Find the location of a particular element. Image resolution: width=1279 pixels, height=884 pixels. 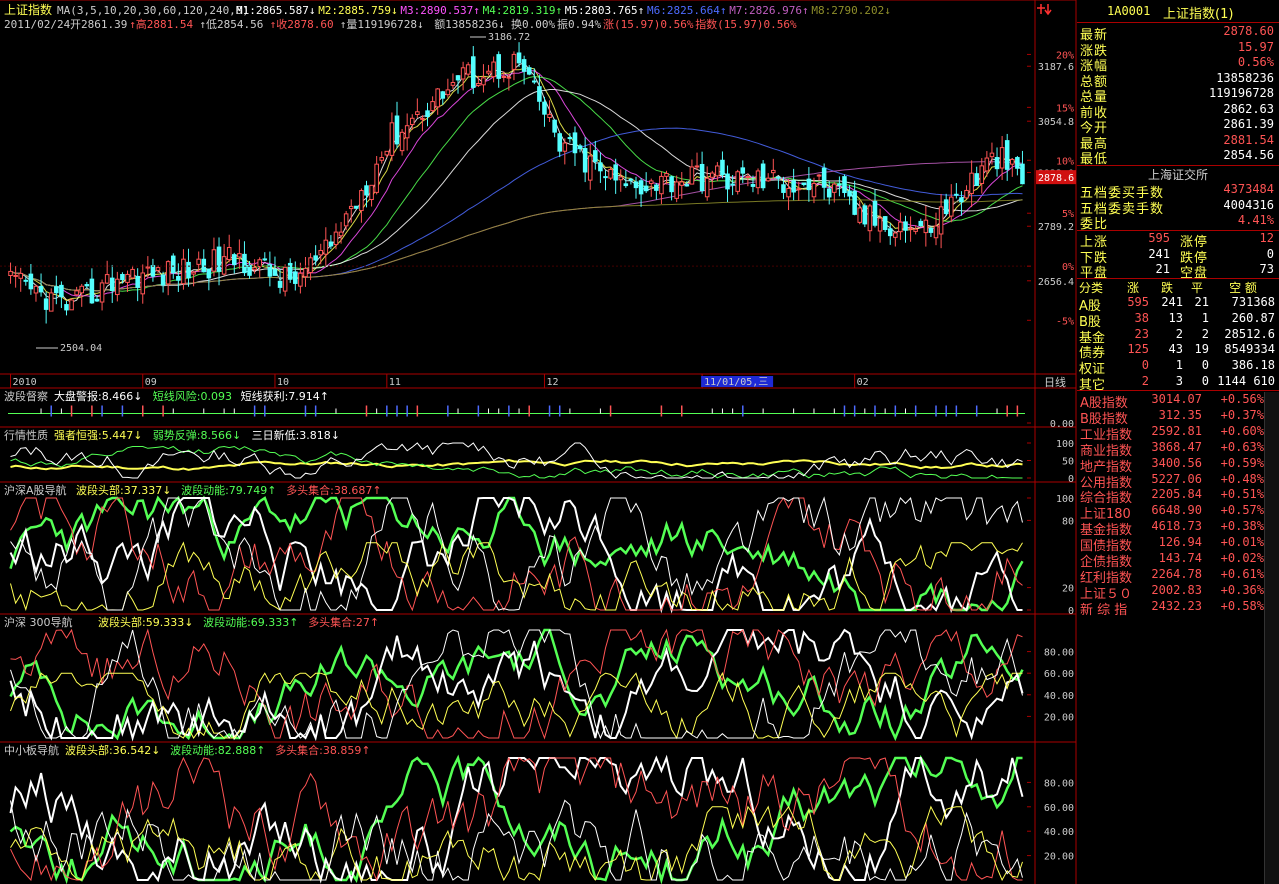

indicator-value: 大盘警报:8.466↓ is located at coordinates (98, 396).